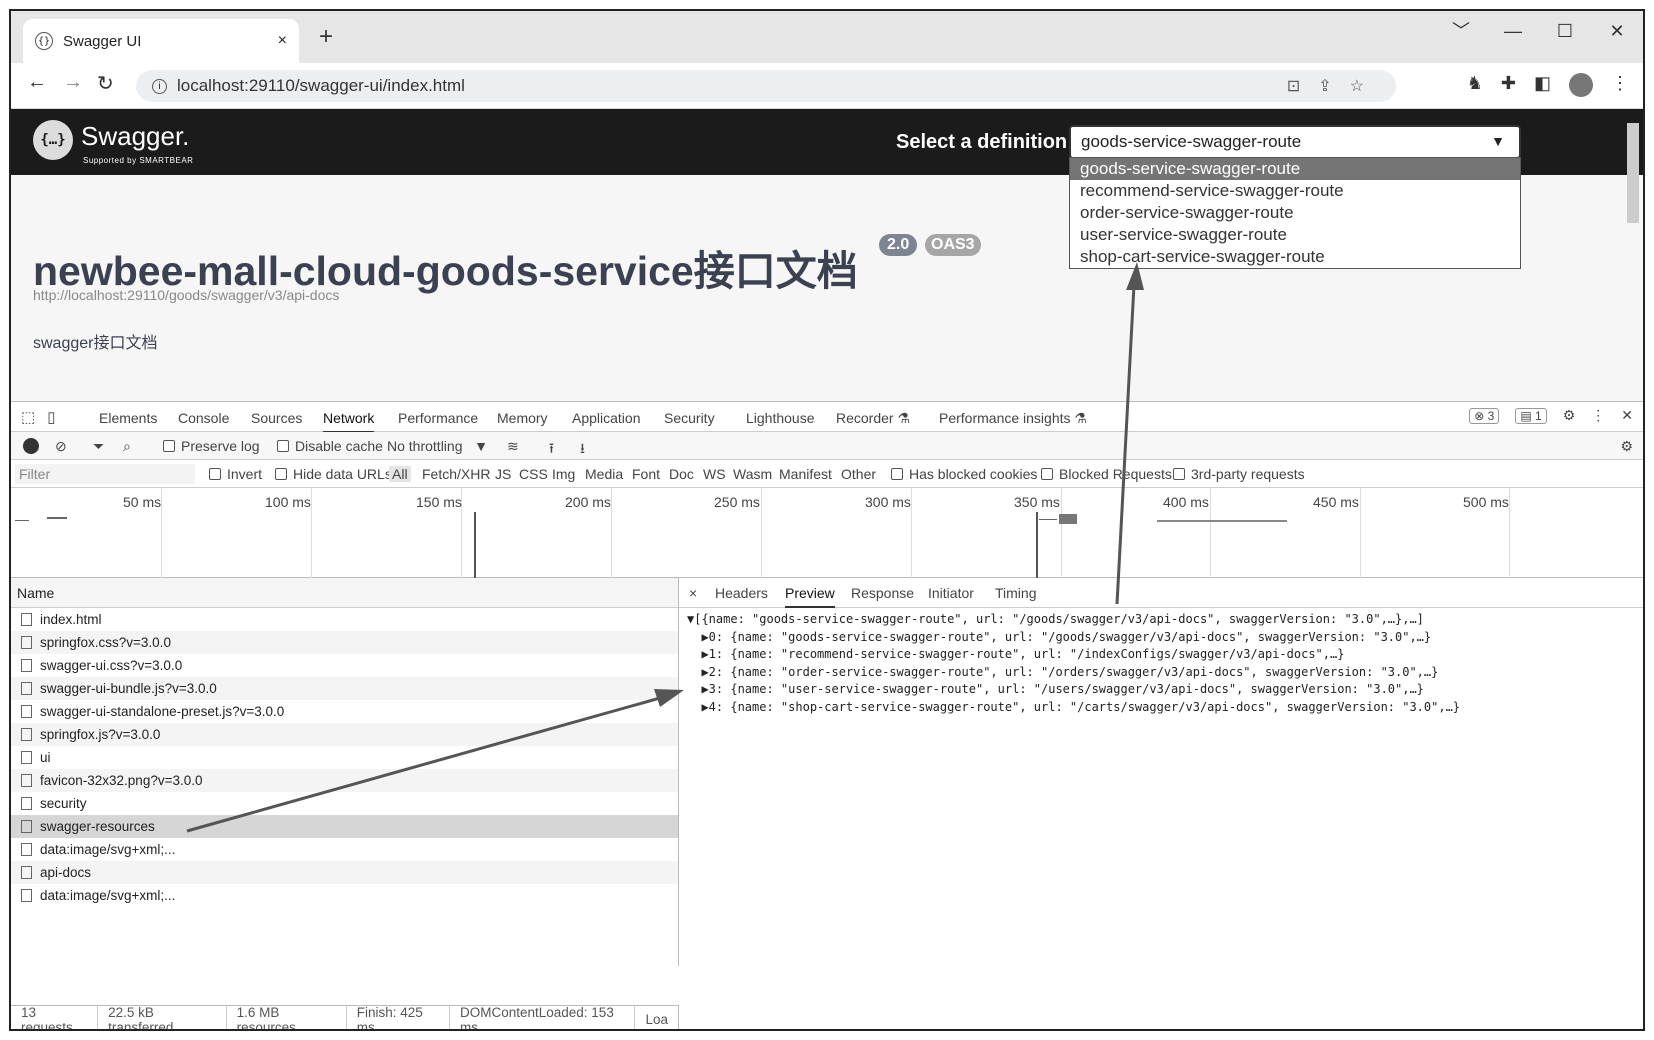 The width and height of the screenshot is (1654, 1040). What do you see at coordinates (741, 593) in the screenshot?
I see `tab-headers: Headers` at bounding box center [741, 593].